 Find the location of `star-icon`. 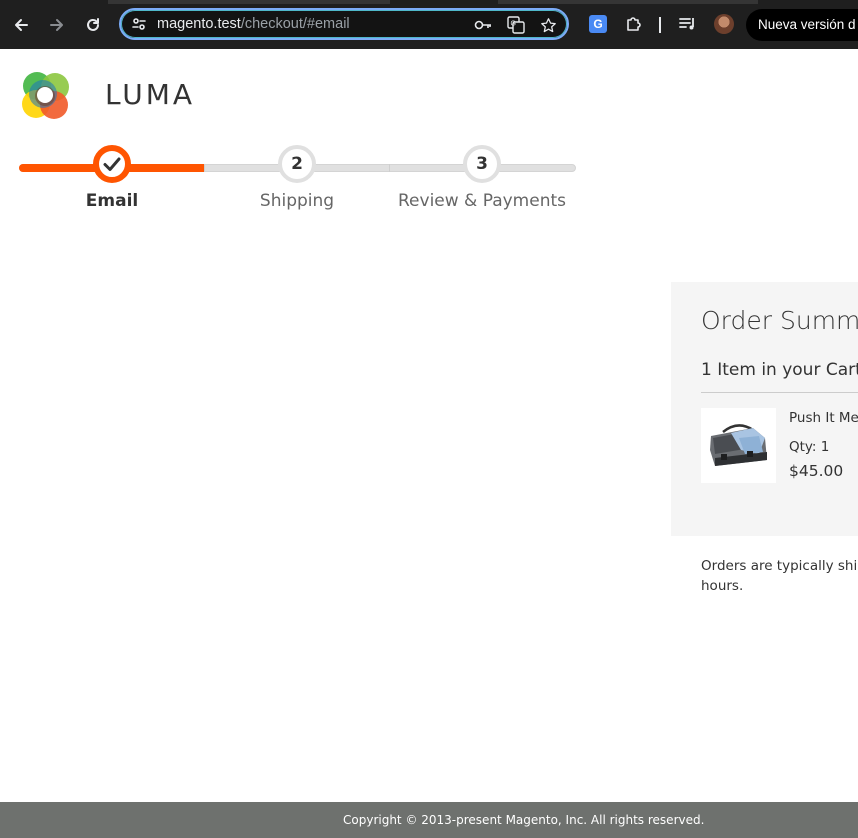

star-icon is located at coordinates (548, 25).